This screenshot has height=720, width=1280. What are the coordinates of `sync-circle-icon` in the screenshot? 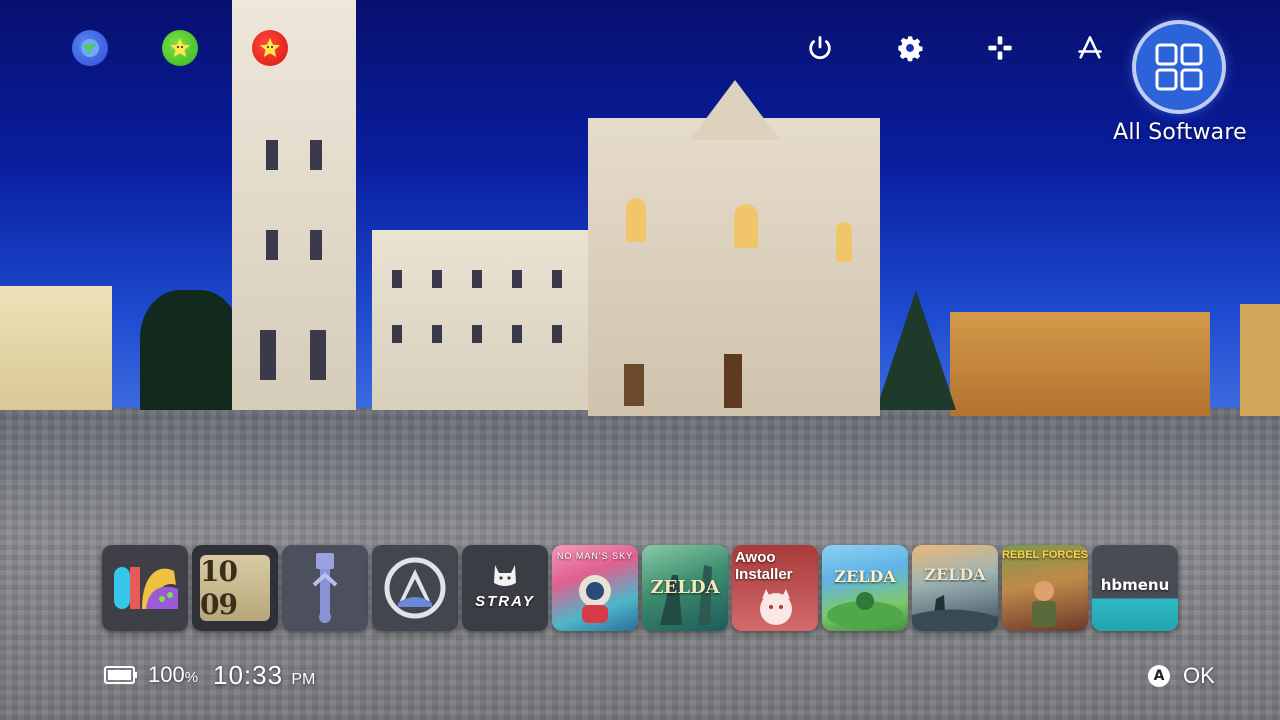 It's located at (415, 588).